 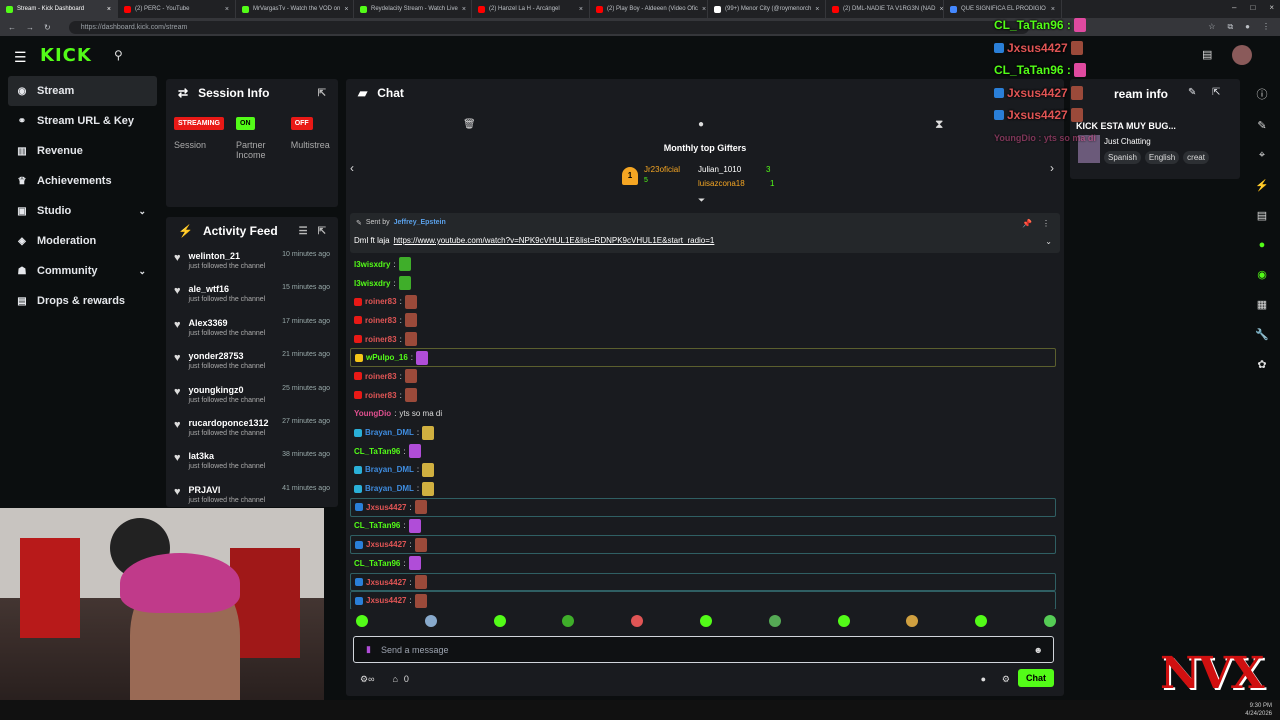 What do you see at coordinates (12, 27) in the screenshot?
I see `back-icon: ←` at bounding box center [12, 27].